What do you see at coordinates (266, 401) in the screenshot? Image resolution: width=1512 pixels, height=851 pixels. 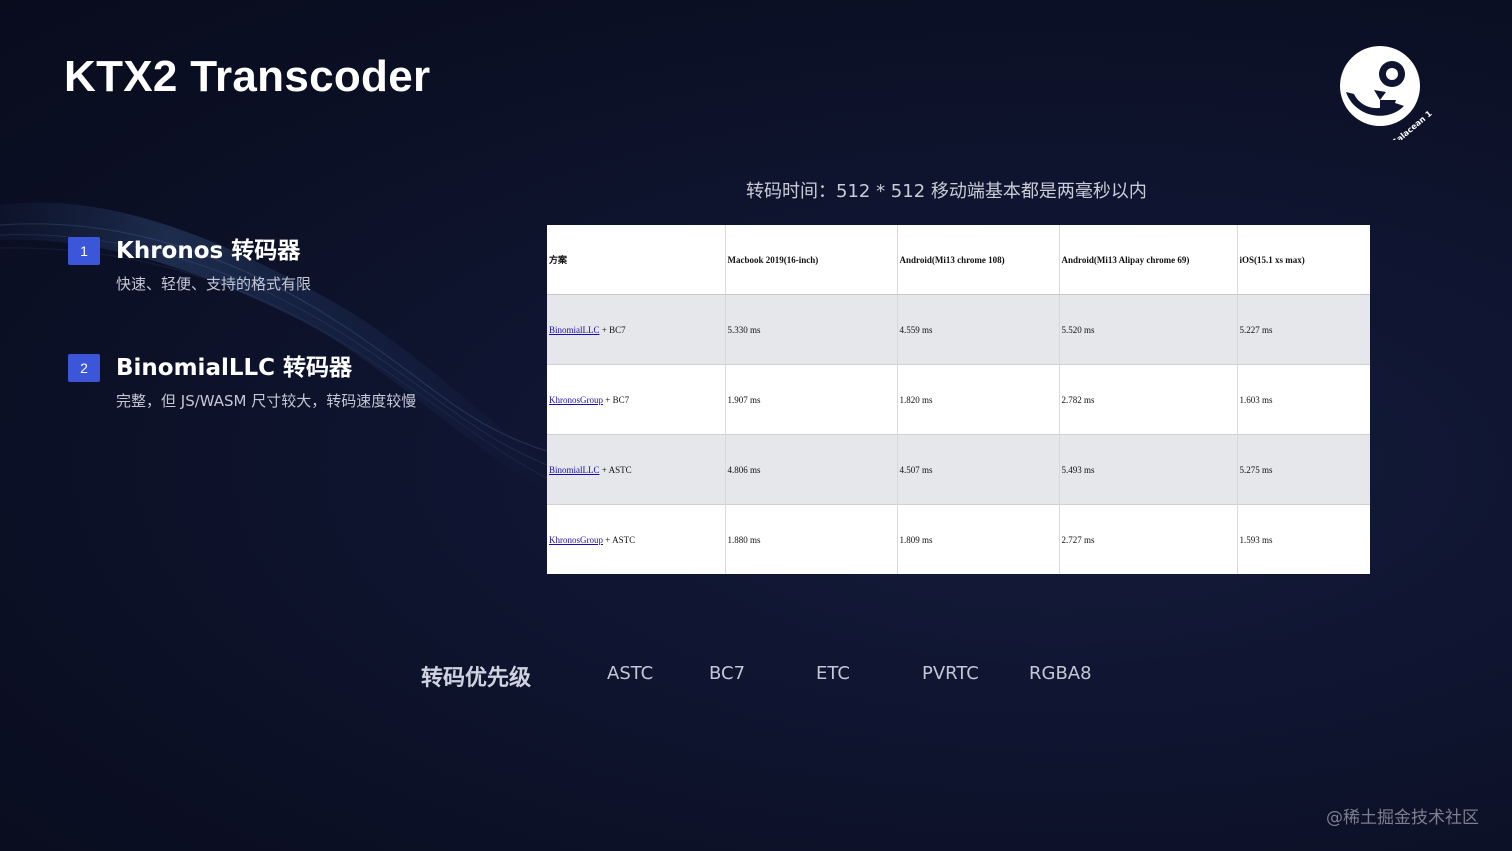 I see `point-2-description: 完整，但 JS/WASM 尺寸较大，转码速度较慢` at bounding box center [266, 401].